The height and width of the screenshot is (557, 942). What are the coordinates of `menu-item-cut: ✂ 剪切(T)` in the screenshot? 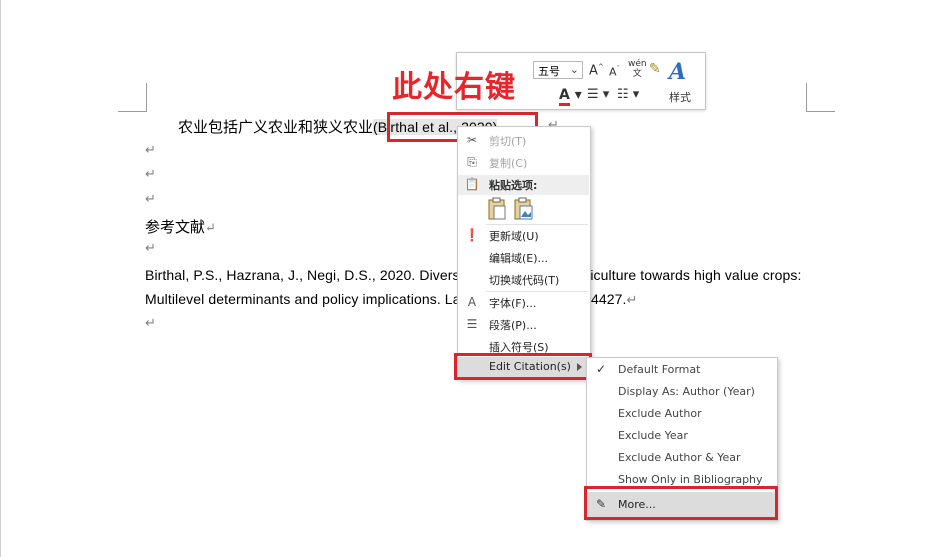 It's located at (524, 141).